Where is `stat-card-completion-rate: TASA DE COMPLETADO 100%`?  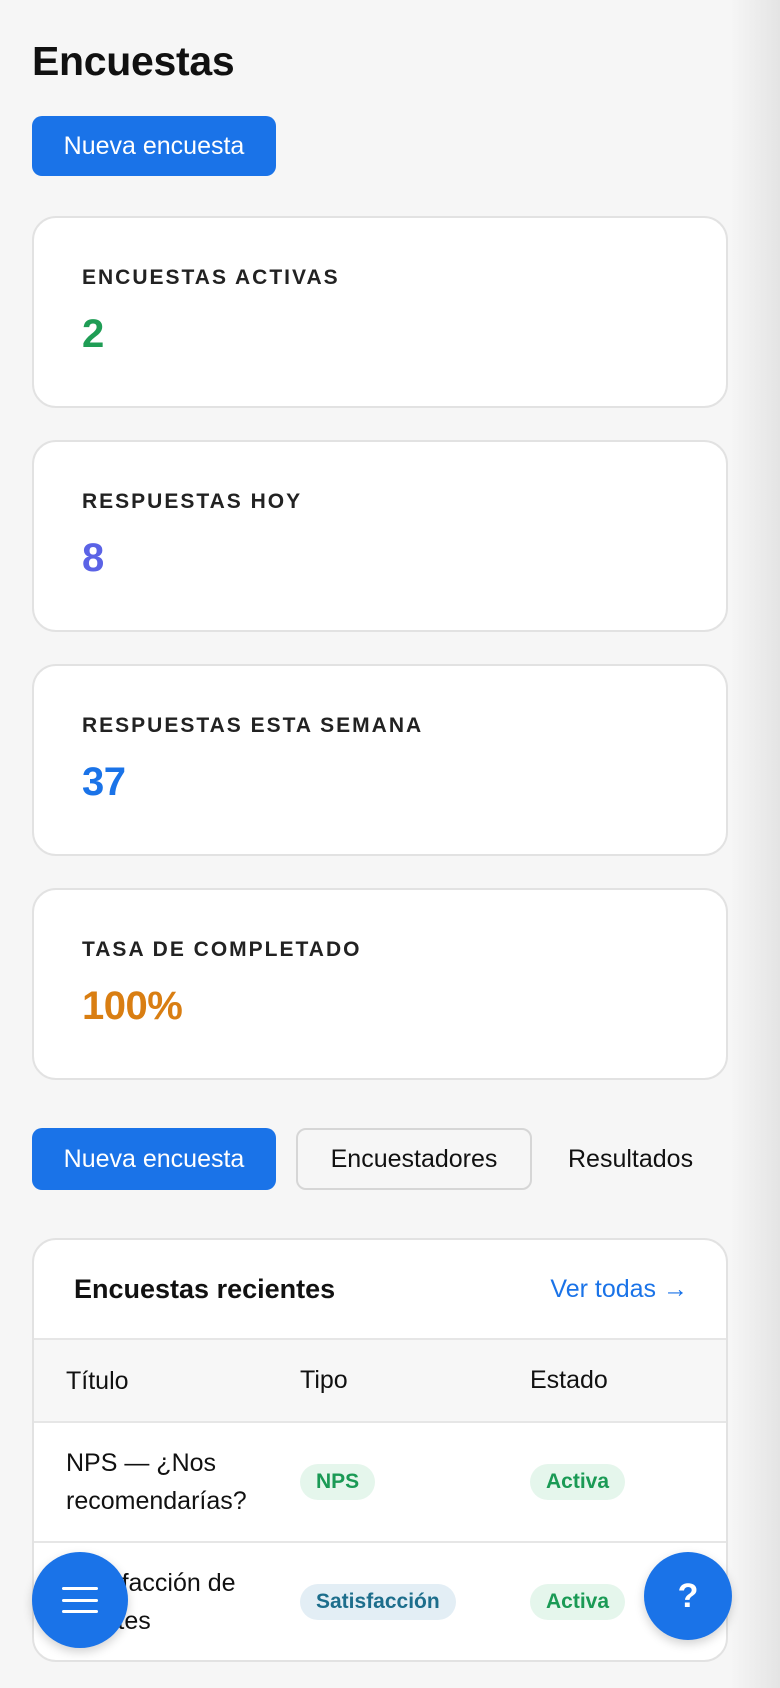 stat-card-completion-rate: TASA DE COMPLETADO 100% is located at coordinates (380, 984).